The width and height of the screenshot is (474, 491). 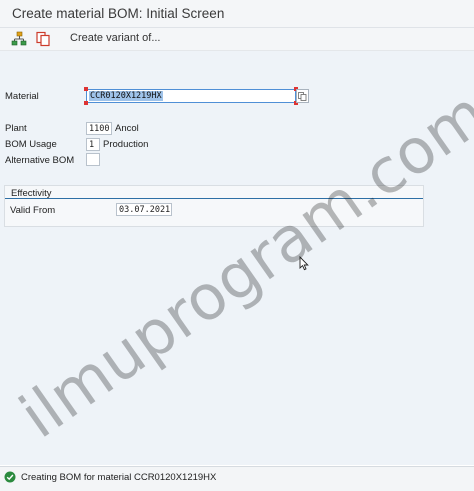 I want to click on value-help-button, so click(x=302, y=96).